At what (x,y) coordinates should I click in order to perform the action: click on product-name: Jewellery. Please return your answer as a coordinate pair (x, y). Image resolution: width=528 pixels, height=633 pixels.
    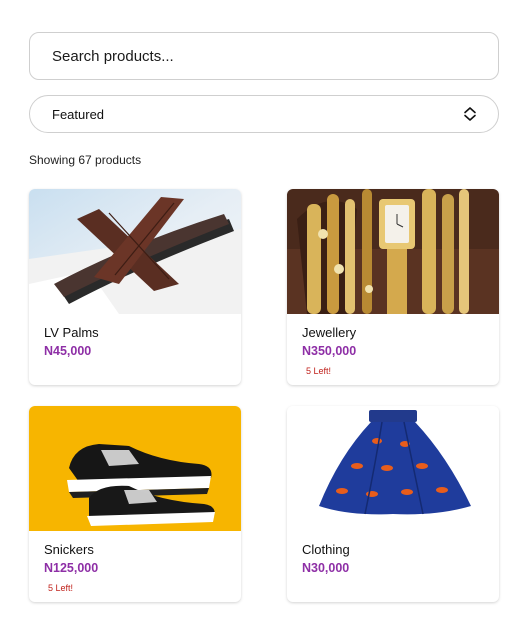
    Looking at the image, I should click on (329, 332).